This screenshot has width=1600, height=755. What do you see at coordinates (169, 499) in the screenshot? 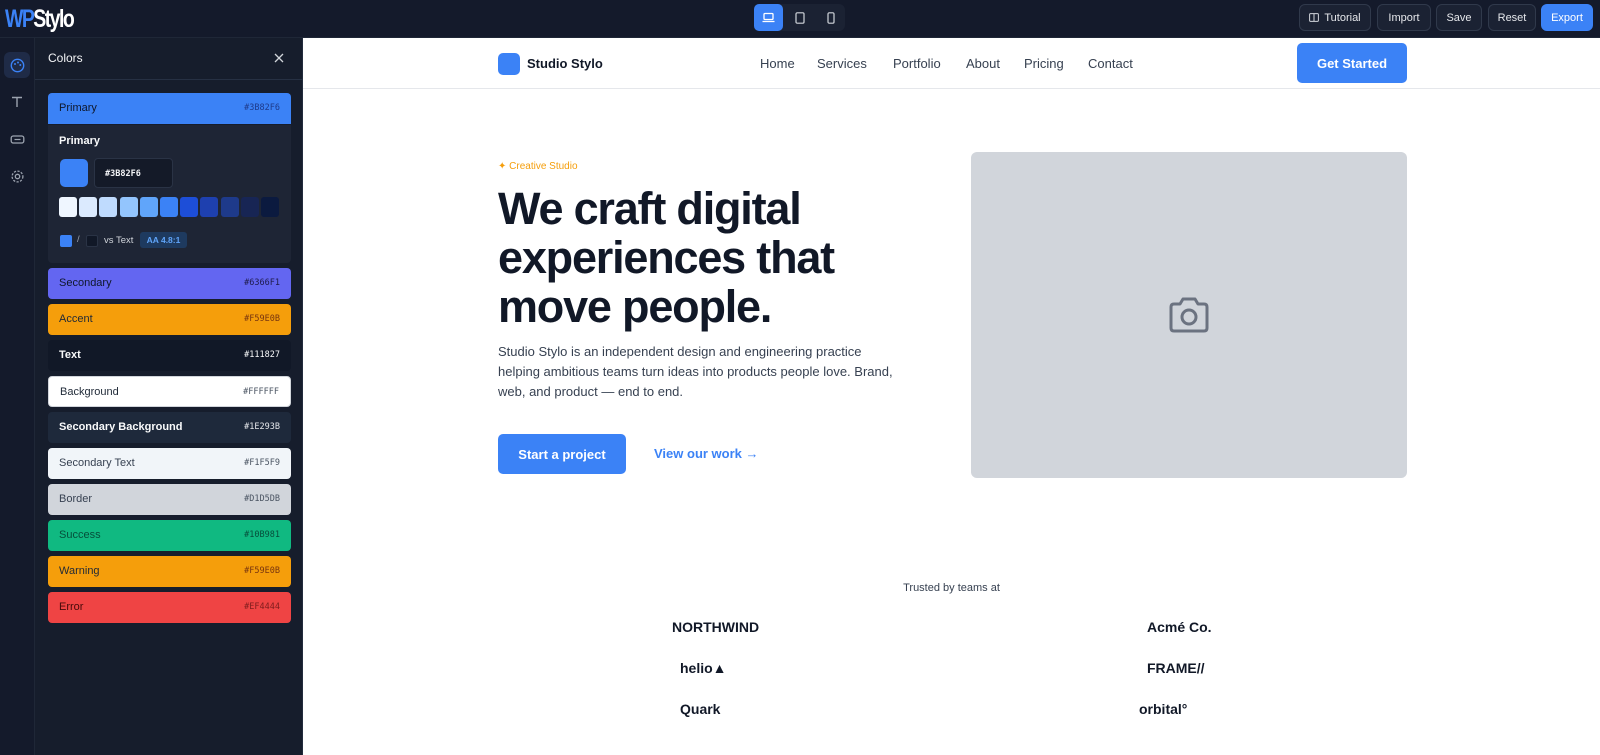
I see `color-row-border: Border #D1D5DB` at bounding box center [169, 499].